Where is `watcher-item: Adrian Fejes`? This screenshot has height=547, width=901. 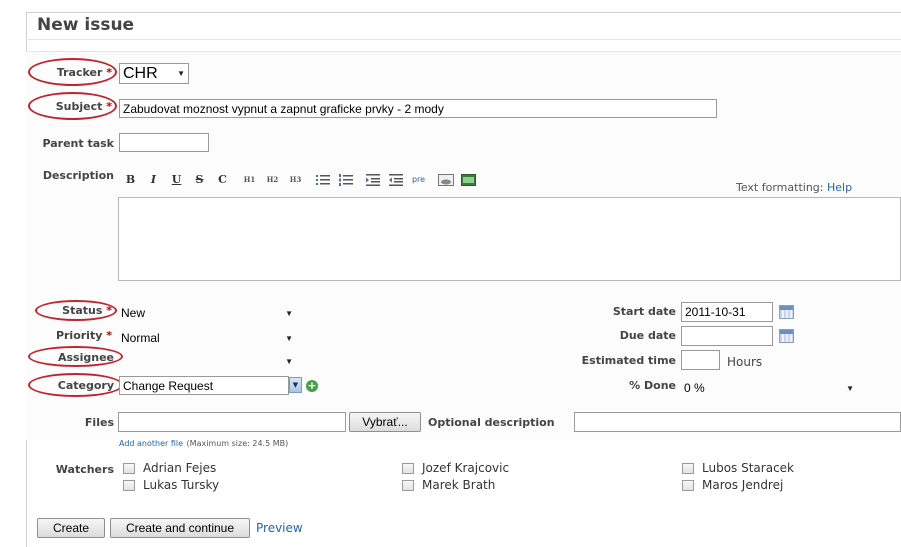
watcher-item: Adrian Fejes is located at coordinates (169, 468).